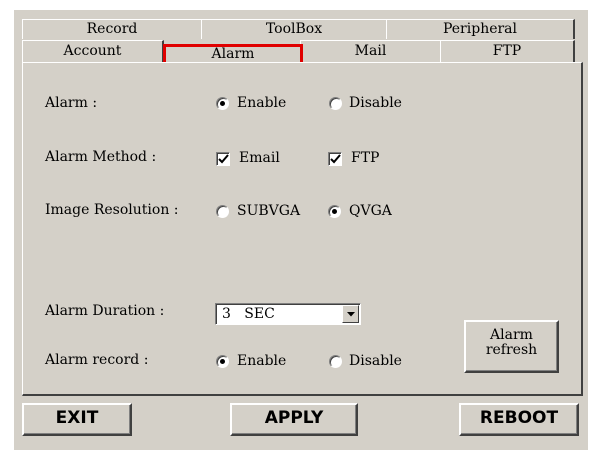 The width and height of the screenshot is (602, 457). What do you see at coordinates (268, 211) in the screenshot?
I see `subvga-label: SUBVGA` at bounding box center [268, 211].